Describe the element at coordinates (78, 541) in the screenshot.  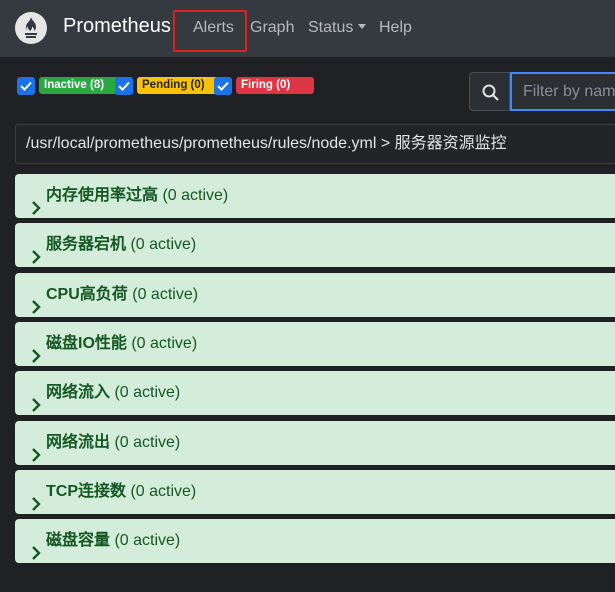
I see `rule-group-name: 磁盘容量` at that location.